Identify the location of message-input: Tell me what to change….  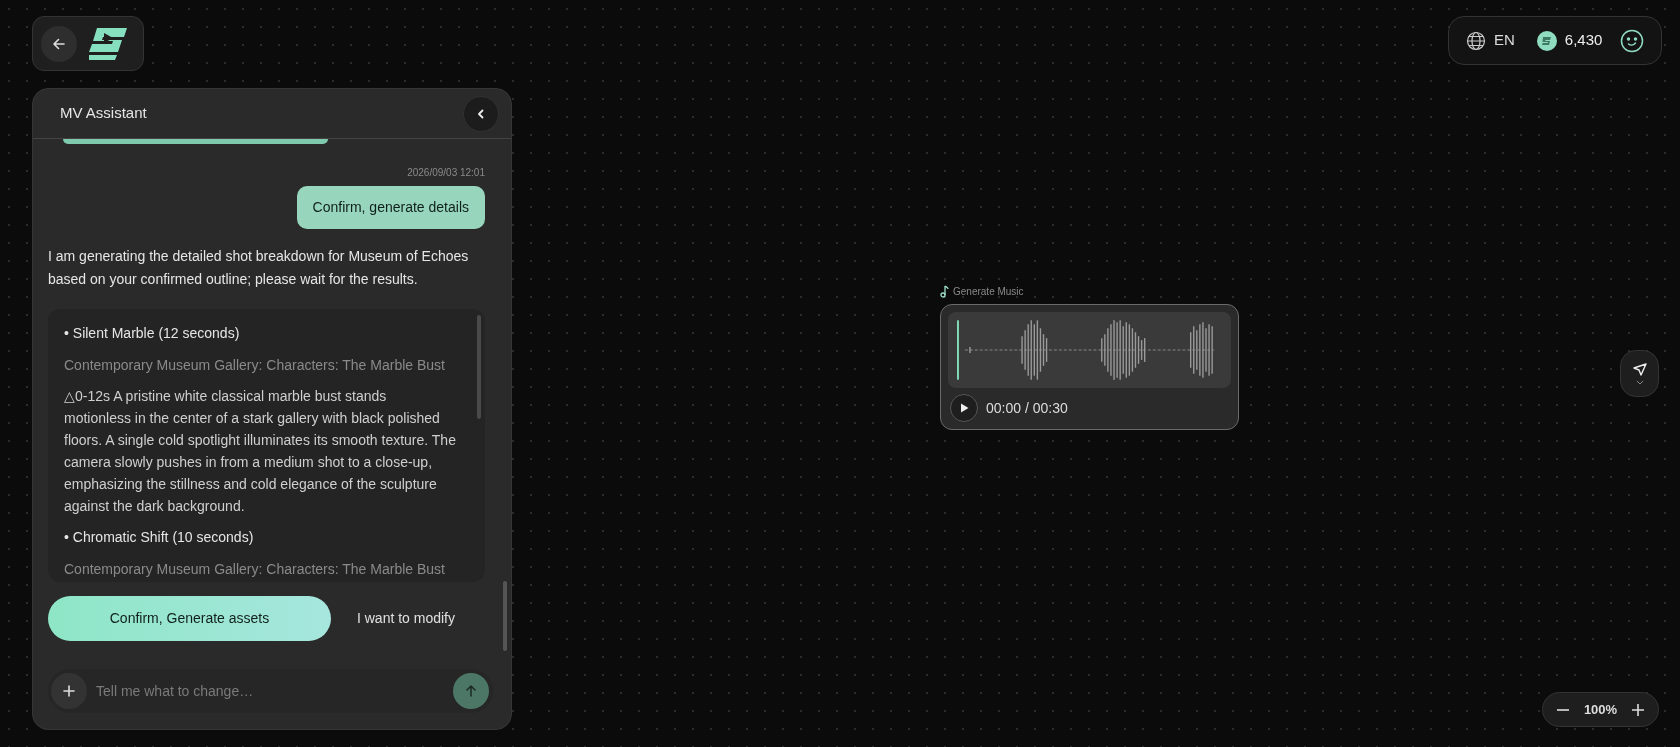
(270, 691).